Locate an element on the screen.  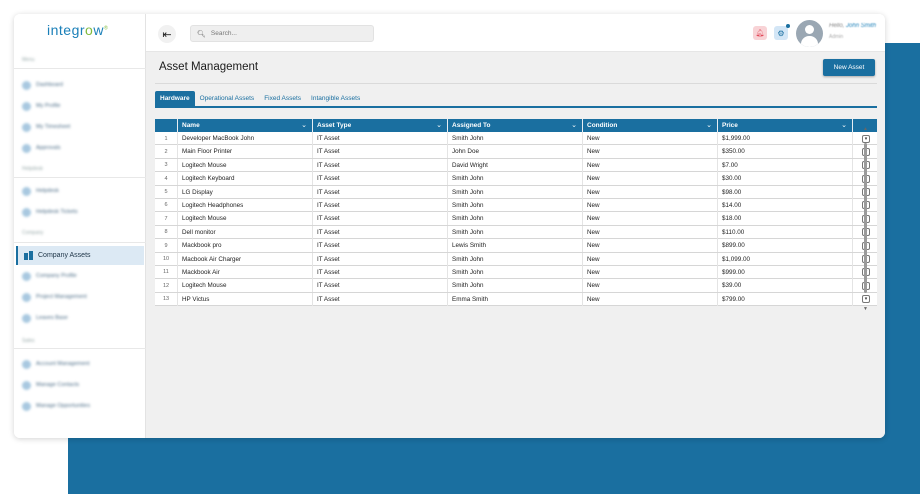
column-header-assigned-to: Assigned To ⌄ is located at coordinates (515, 125).